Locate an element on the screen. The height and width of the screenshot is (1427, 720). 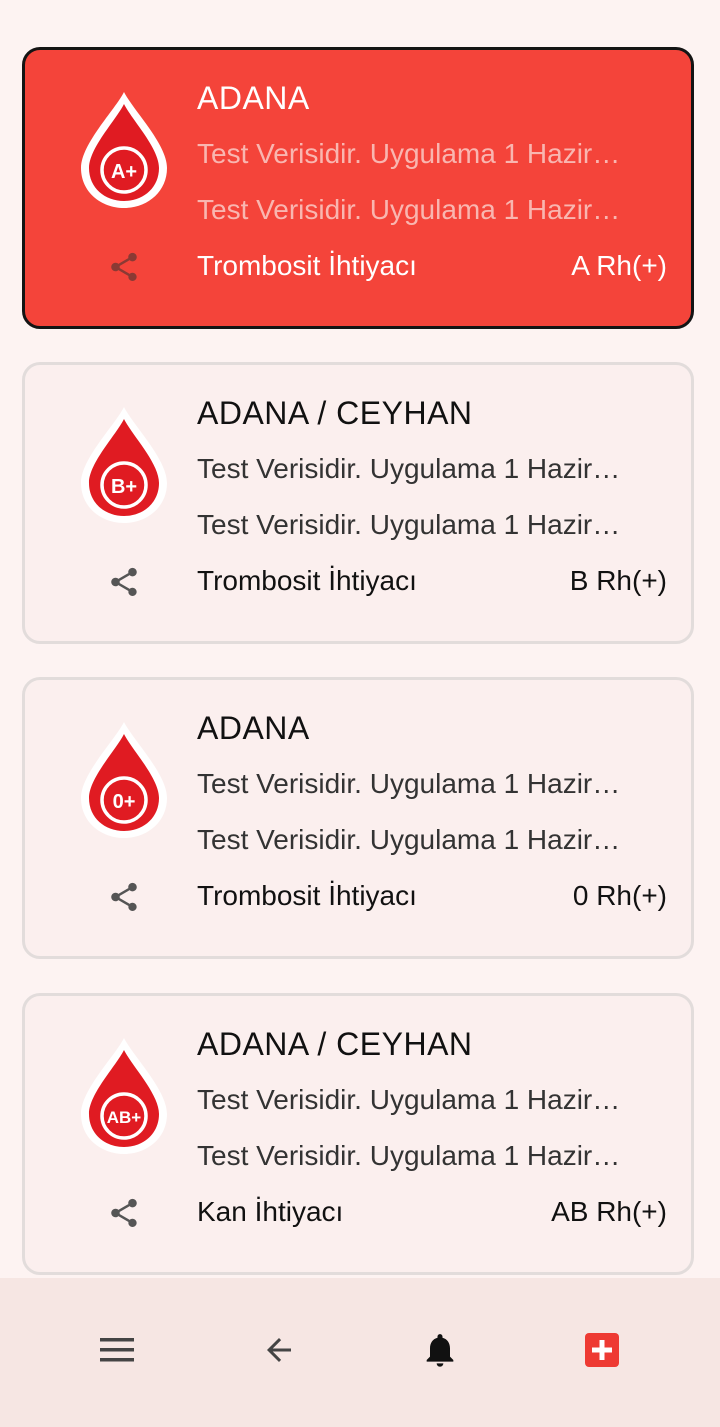
blood-type-label: 0 Rh(+) is located at coordinates (619, 895).